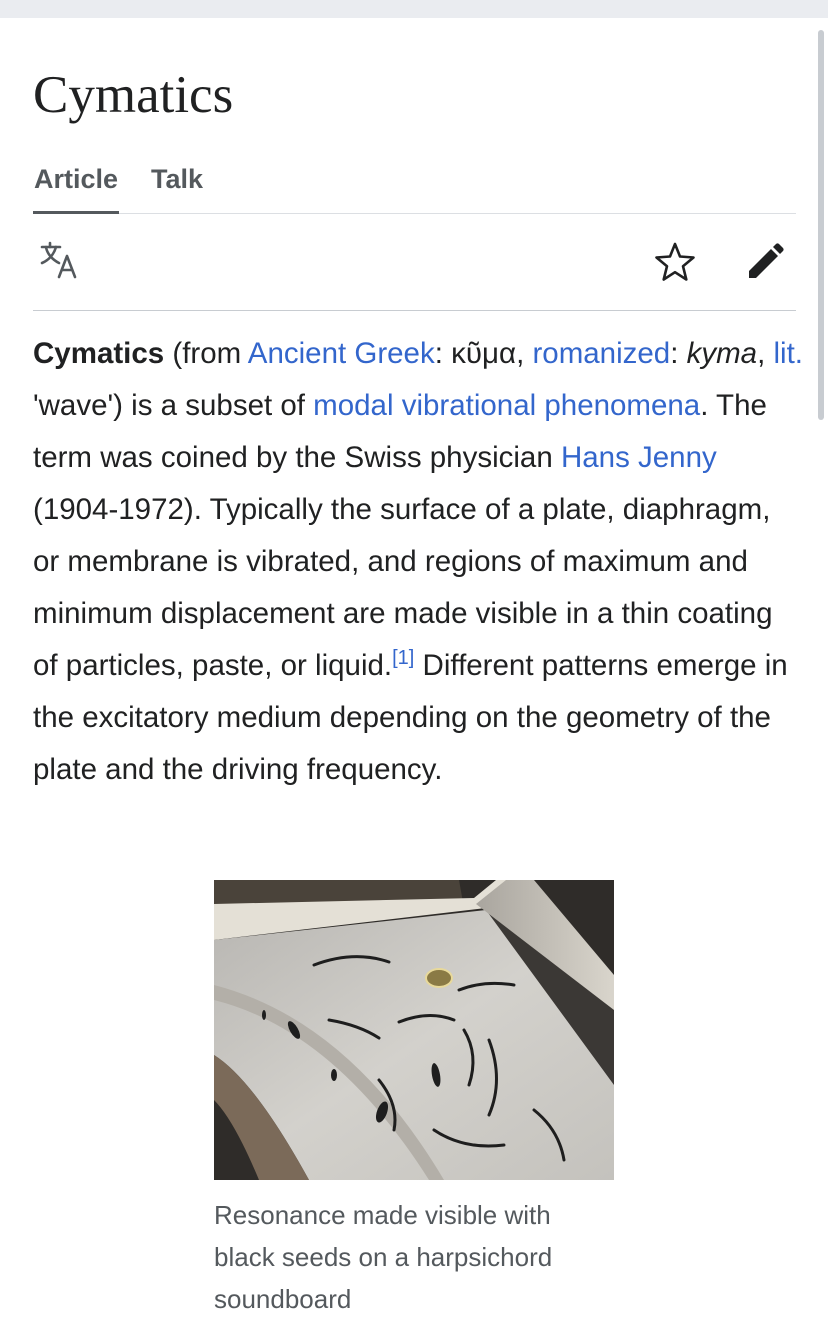 The width and height of the screenshot is (828, 1333). Describe the element at coordinates (206, 353) in the screenshot. I see `text-span: (from` at that location.